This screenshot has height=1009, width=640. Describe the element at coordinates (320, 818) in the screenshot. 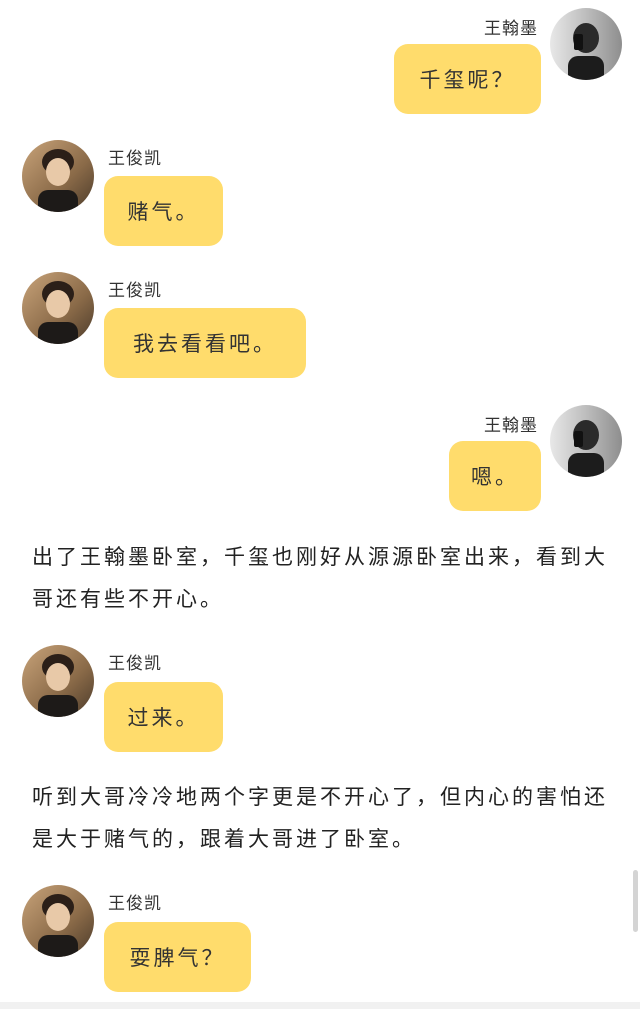

I see `narration-text: 听到大哥冷冷地两个字更是不开心了，但内心的害怕还是大于赌气的，跟着大哥进了卧室。` at that location.